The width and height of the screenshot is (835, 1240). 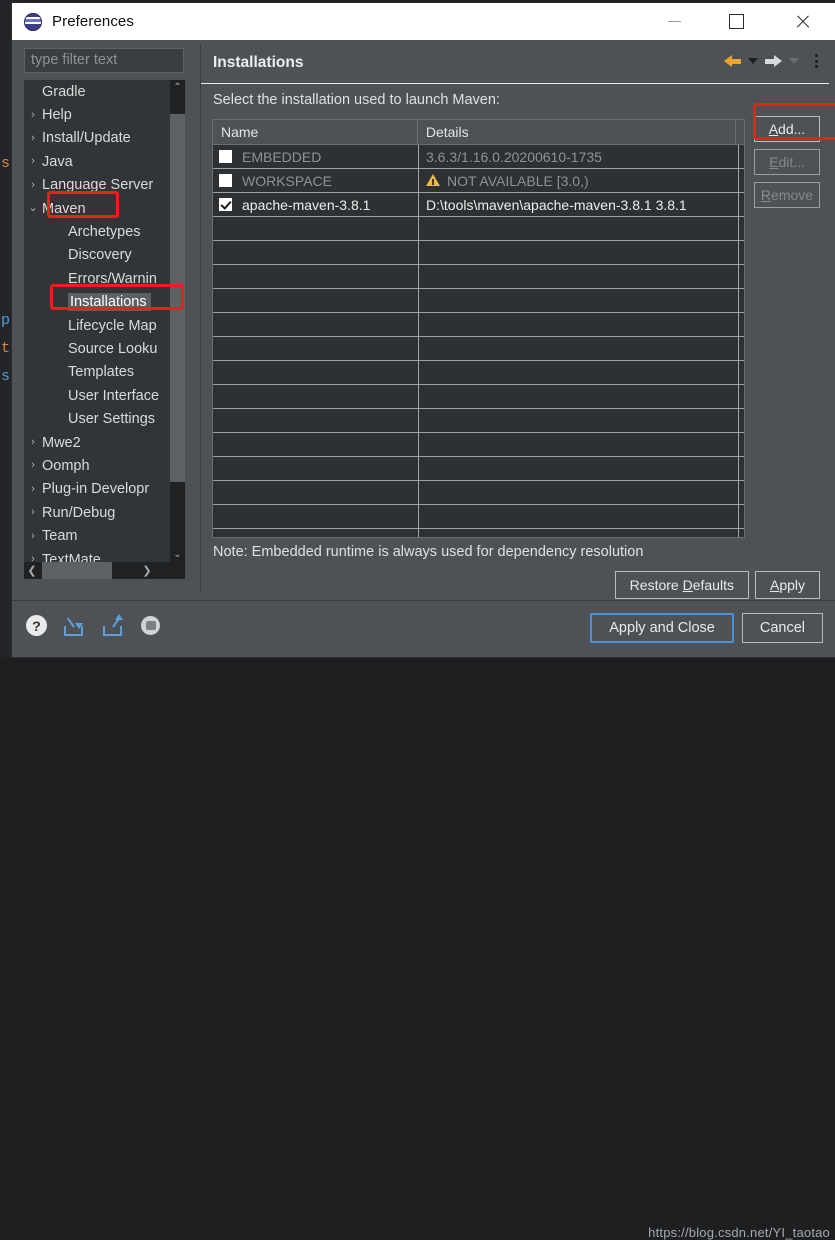 I want to click on table-row: EMBEDDED 3.6.3/1.16.0.20200610-1735, so click(x=478, y=157).